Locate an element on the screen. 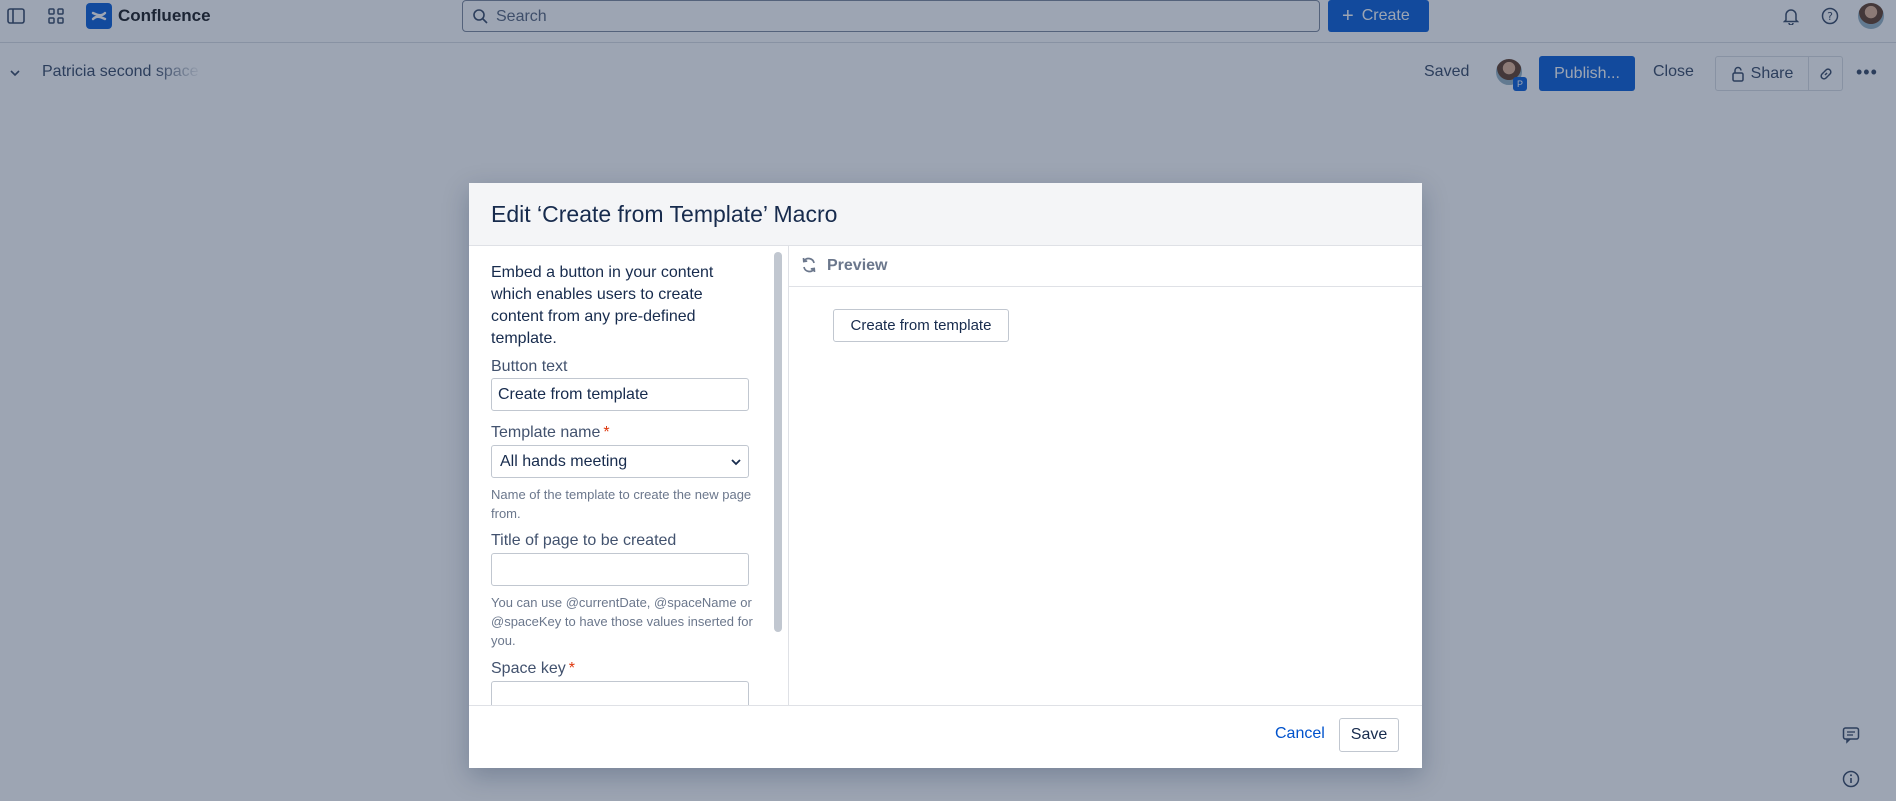 The height and width of the screenshot is (801, 1896). save-button: Save is located at coordinates (1369, 735).